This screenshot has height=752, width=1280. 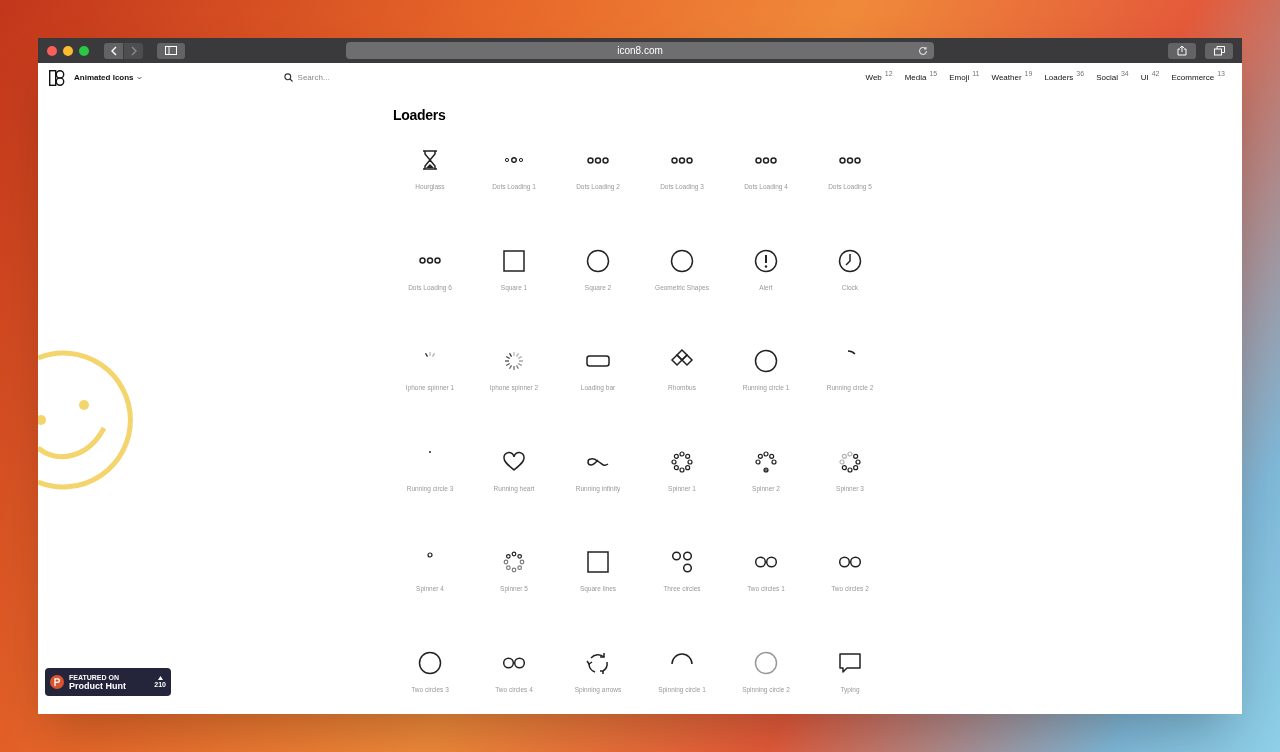 I want to click on chevron-left-icon, so click(x=113, y=50).